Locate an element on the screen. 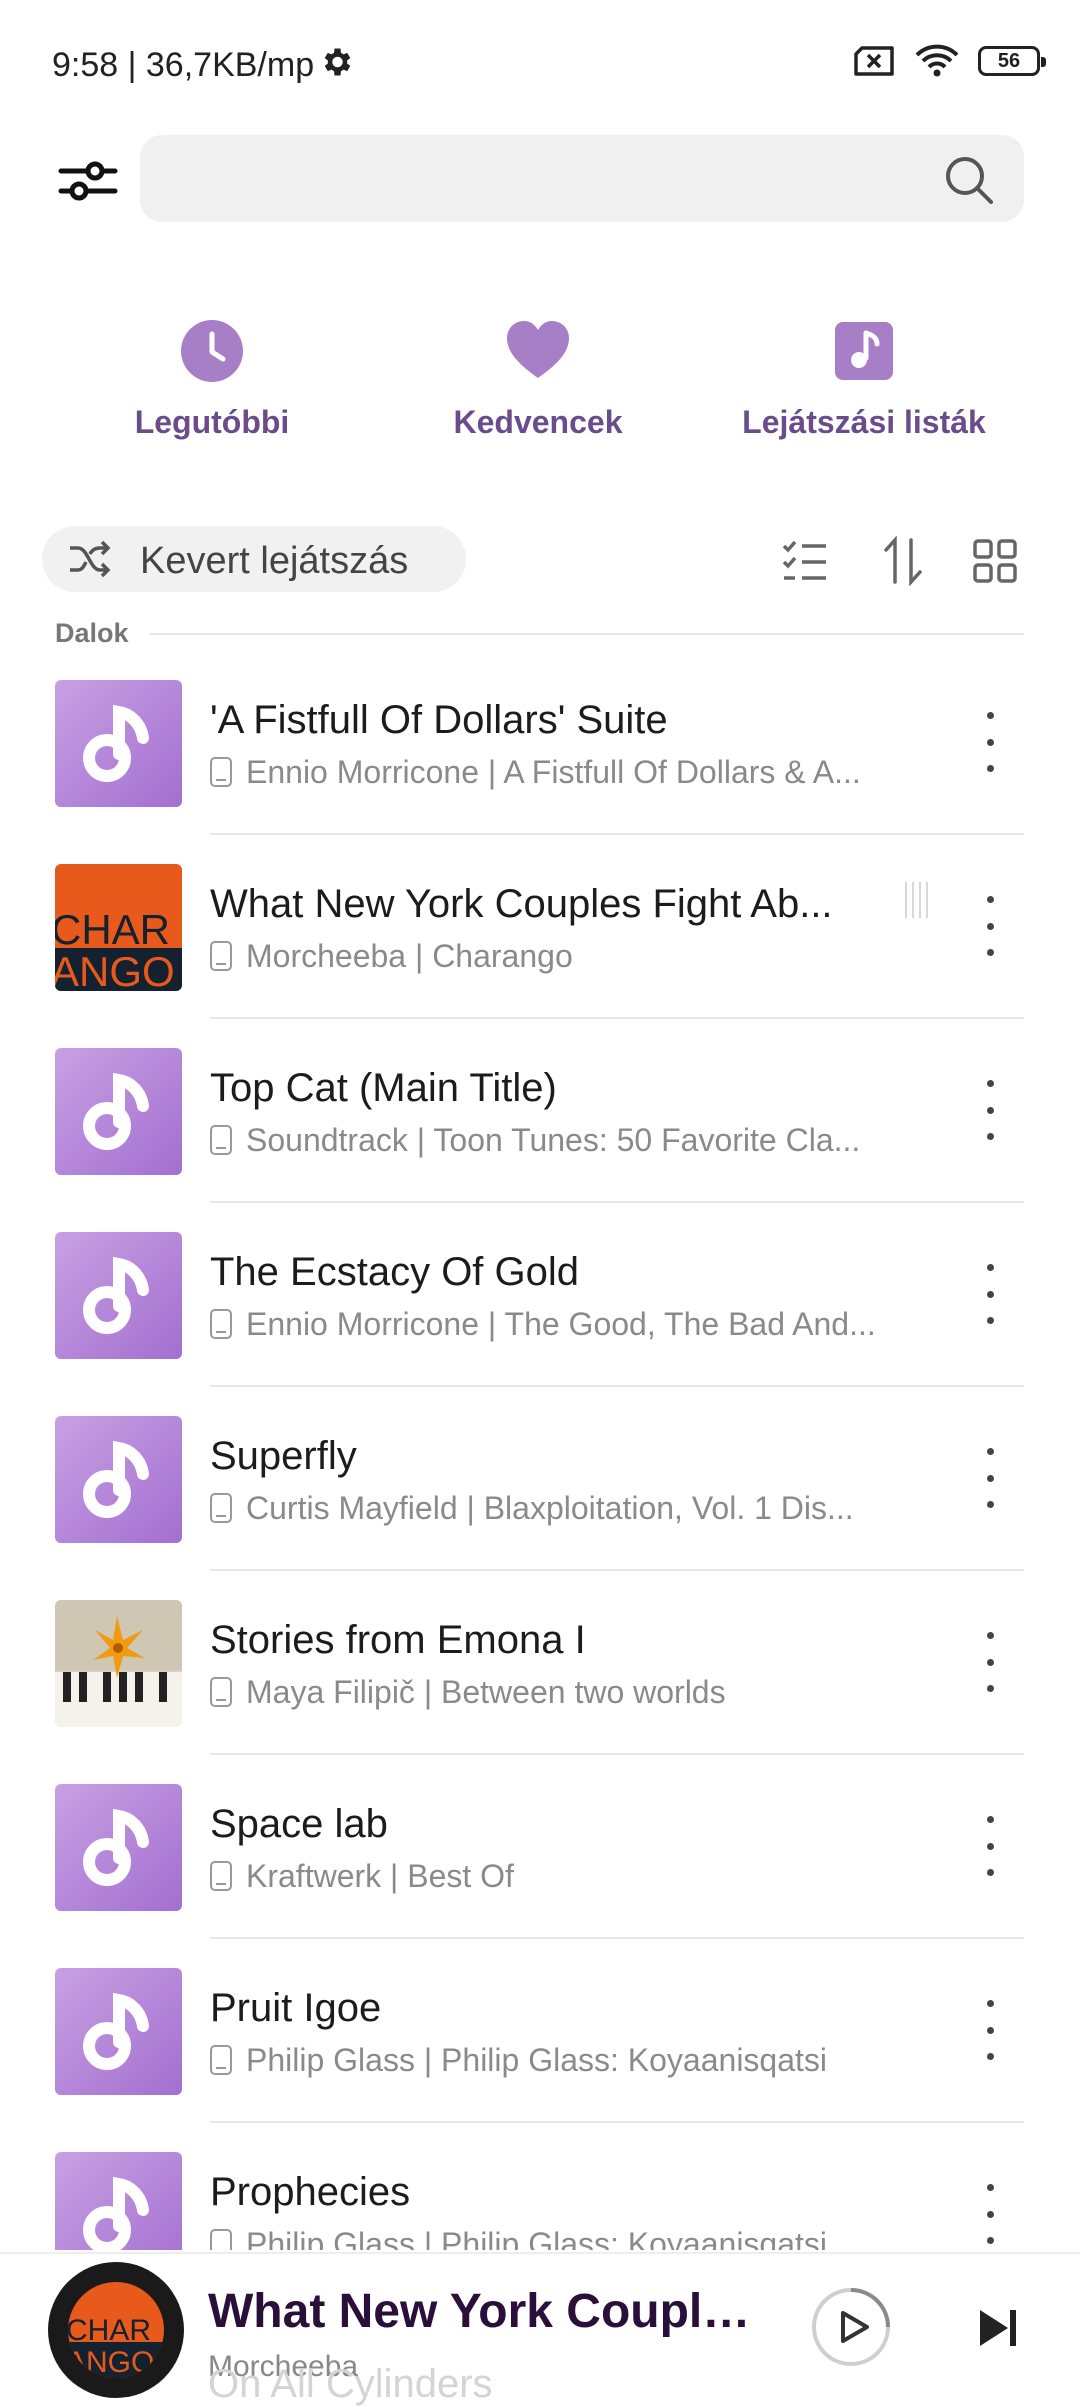  search-bar is located at coordinates (582, 178).